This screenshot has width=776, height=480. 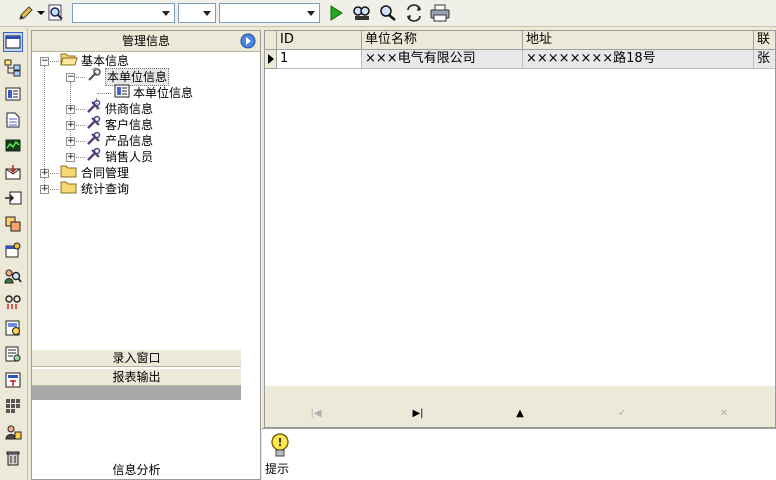 What do you see at coordinates (94, 77) in the screenshot?
I see `wrench-key-icon` at bounding box center [94, 77].